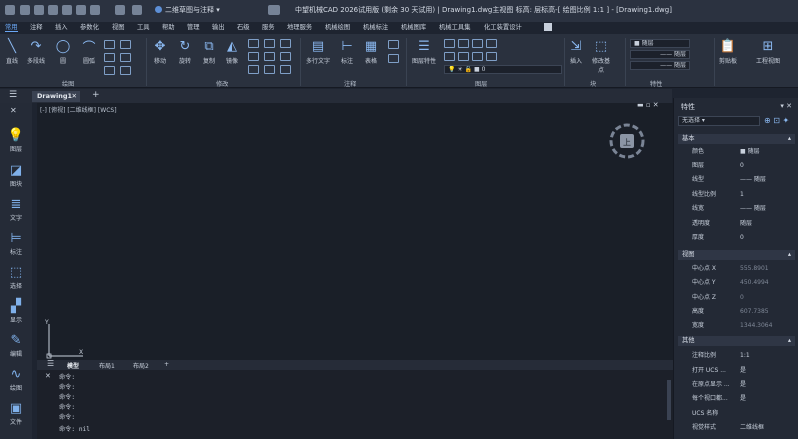 Image resolution: width=798 pixels, height=439 pixels. I want to click on open-file-icon, so click(39, 10).